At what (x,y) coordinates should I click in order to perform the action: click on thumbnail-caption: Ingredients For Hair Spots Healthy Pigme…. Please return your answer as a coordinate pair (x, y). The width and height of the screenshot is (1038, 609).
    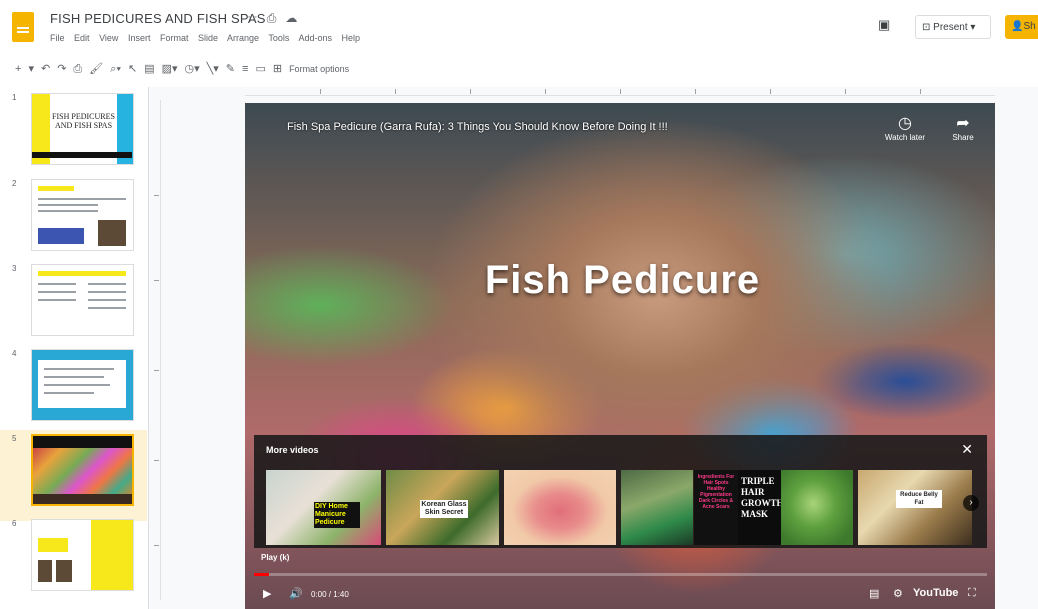
    Looking at the image, I should click on (716, 492).